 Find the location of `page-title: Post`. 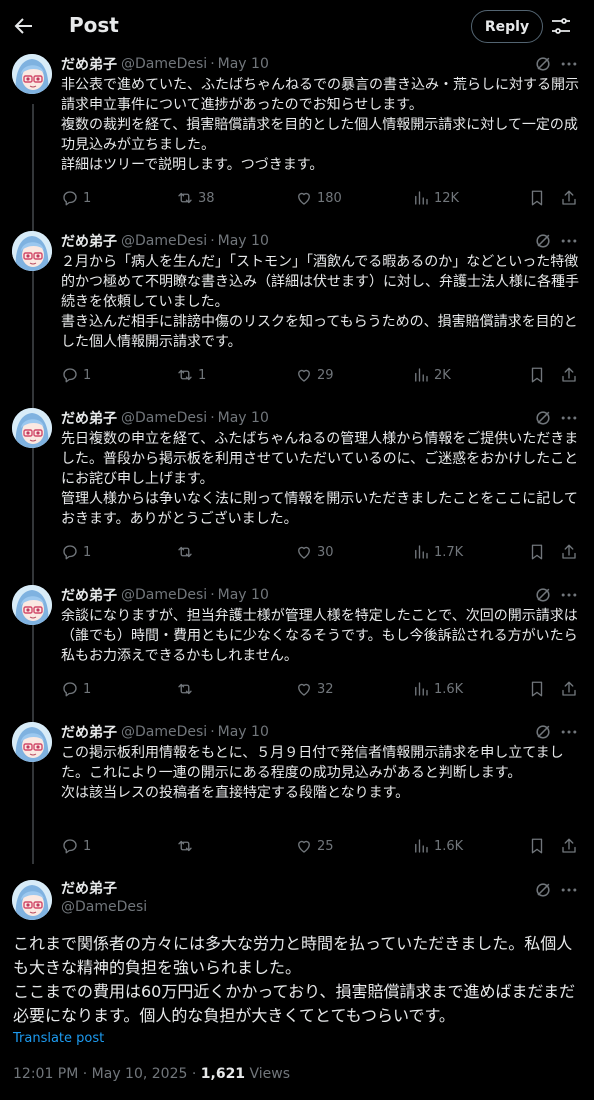

page-title: Post is located at coordinates (94, 25).